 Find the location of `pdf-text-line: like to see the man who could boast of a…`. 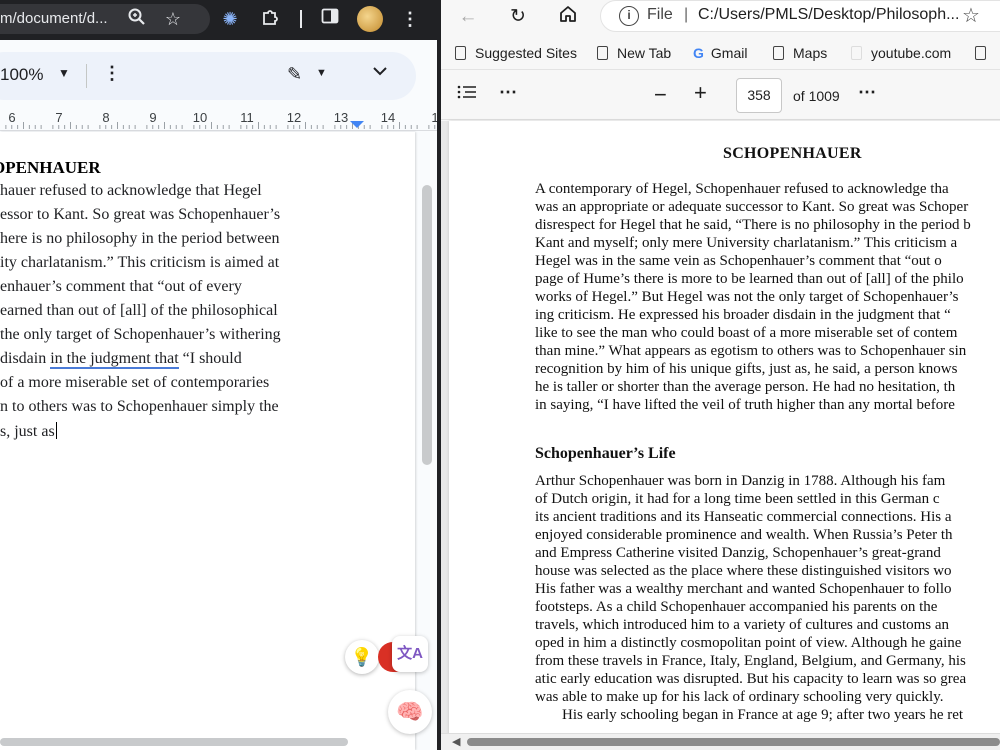

pdf-text-line: like to see the man who could boast of a… is located at coordinates (746, 333).